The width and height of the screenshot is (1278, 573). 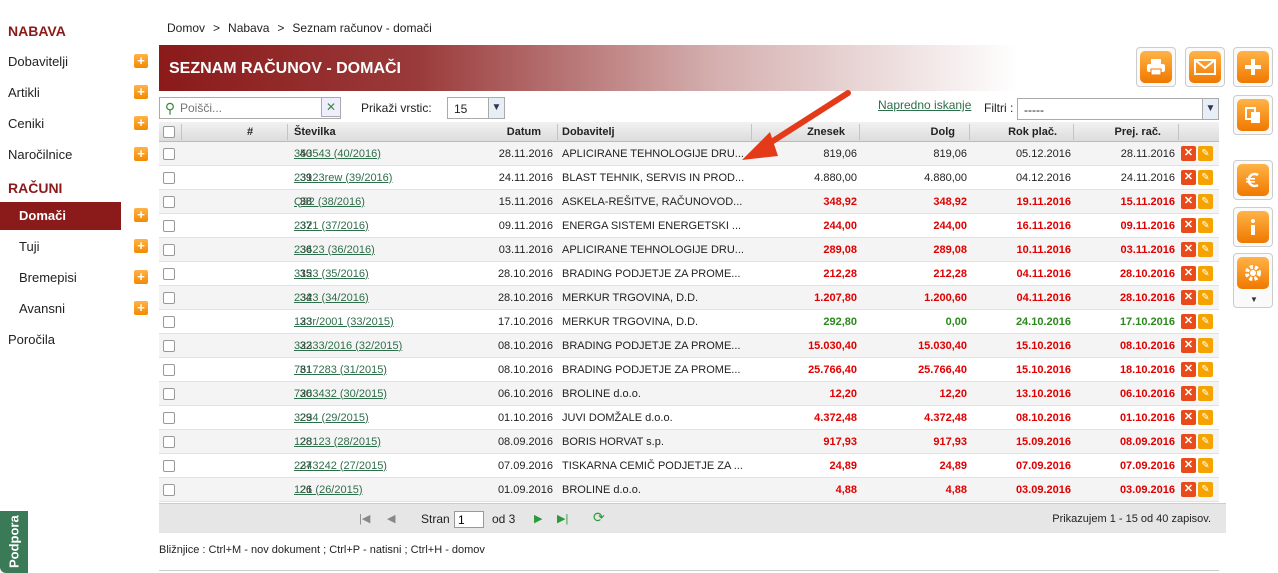 What do you see at coordinates (75, 61) in the screenshot?
I see `sidebar-item-dobavitelji: Dobavitelji +` at bounding box center [75, 61].